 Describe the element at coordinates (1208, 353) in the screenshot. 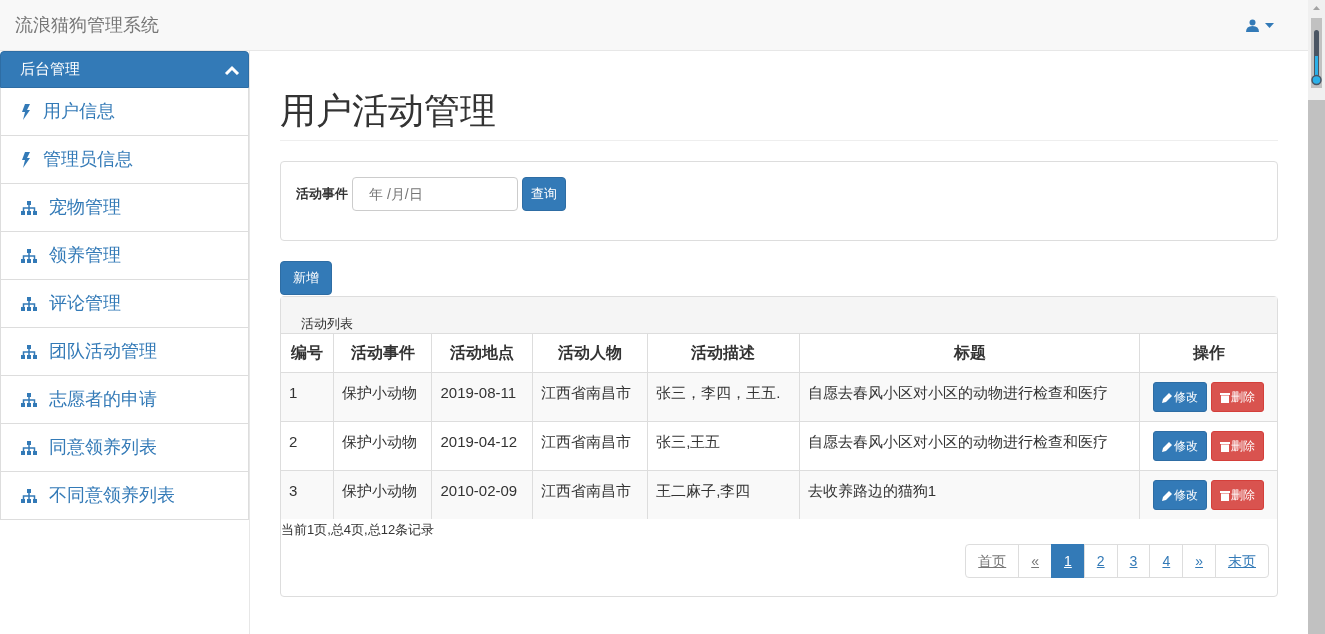

I see `column-header: 操作` at that location.